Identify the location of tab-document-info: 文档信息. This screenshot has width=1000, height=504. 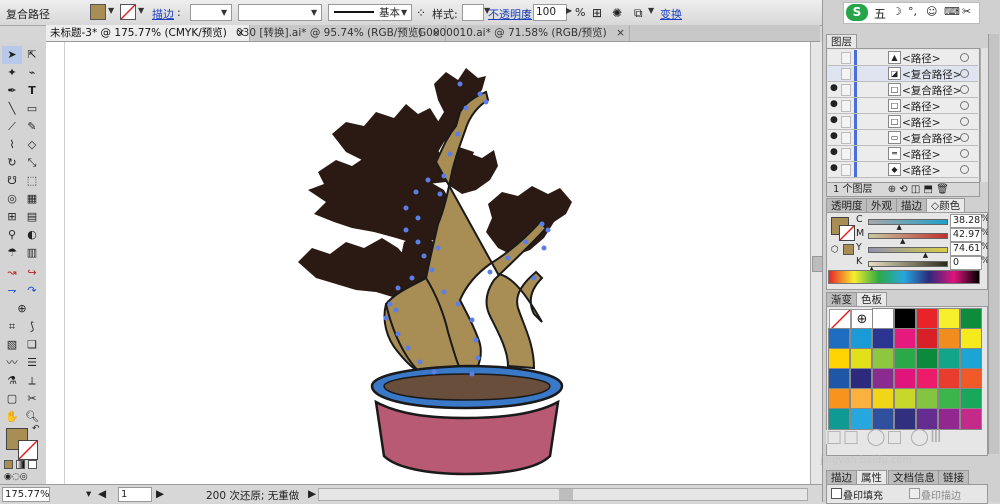
(914, 477).